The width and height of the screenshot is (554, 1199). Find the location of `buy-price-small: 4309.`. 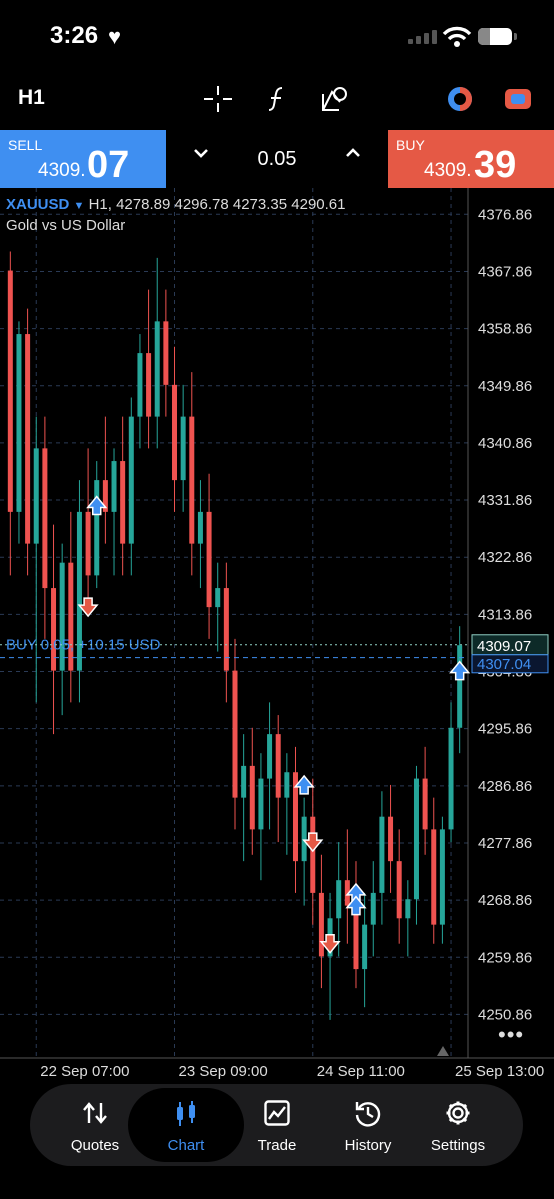

buy-price-small: 4309. is located at coordinates (448, 170).